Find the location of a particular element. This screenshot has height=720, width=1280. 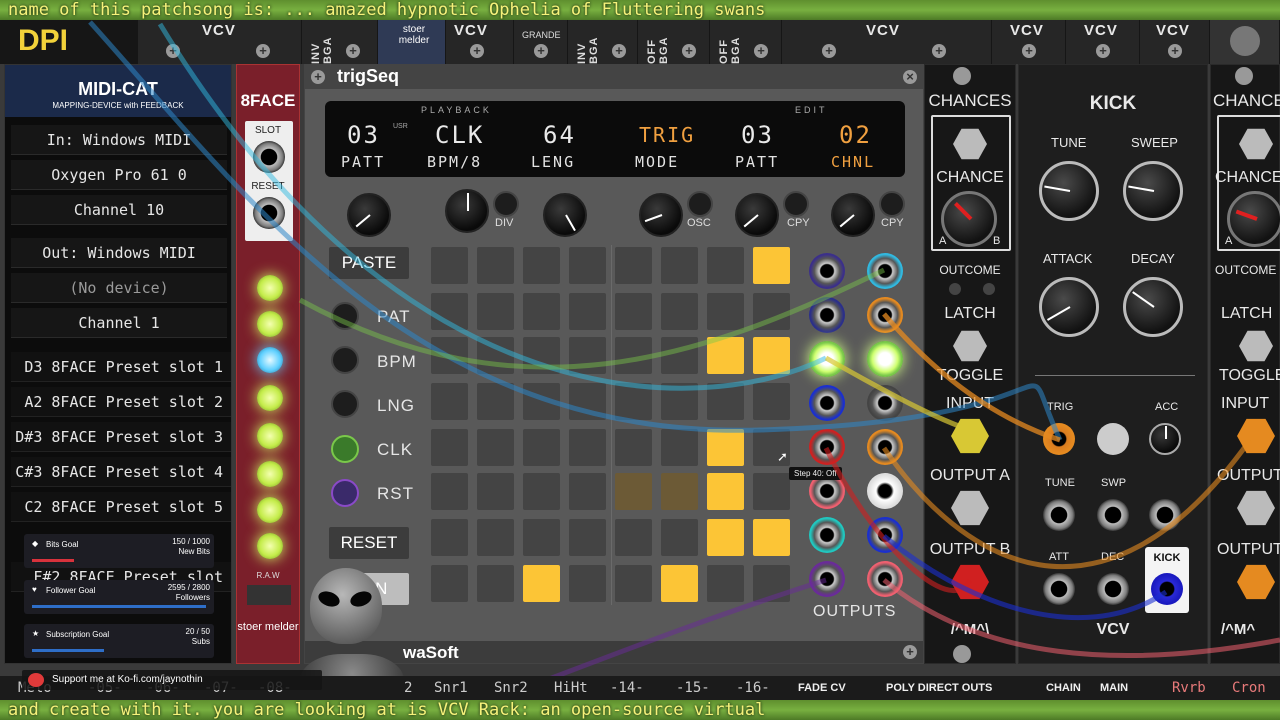

mapping-slot: C2 8FACE Preset slot 5 is located at coordinates (121, 507).